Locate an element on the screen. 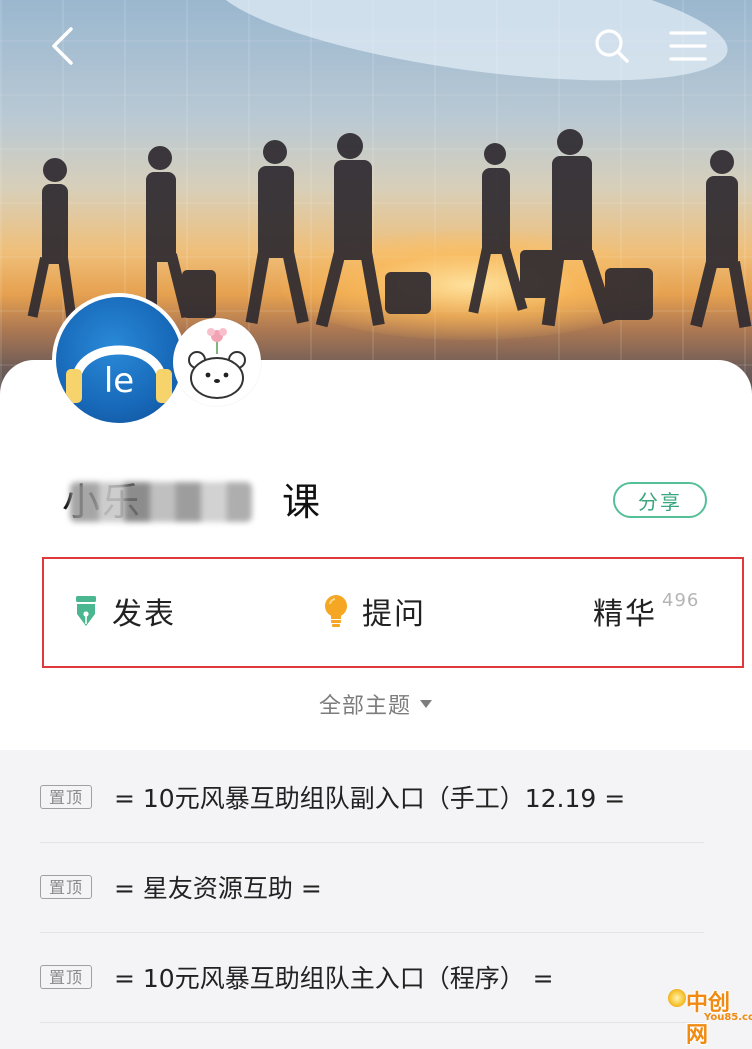 The height and width of the screenshot is (1049, 752). topic-title: = 10元风暴互助组队主入口（程序） = is located at coordinates (334, 978).